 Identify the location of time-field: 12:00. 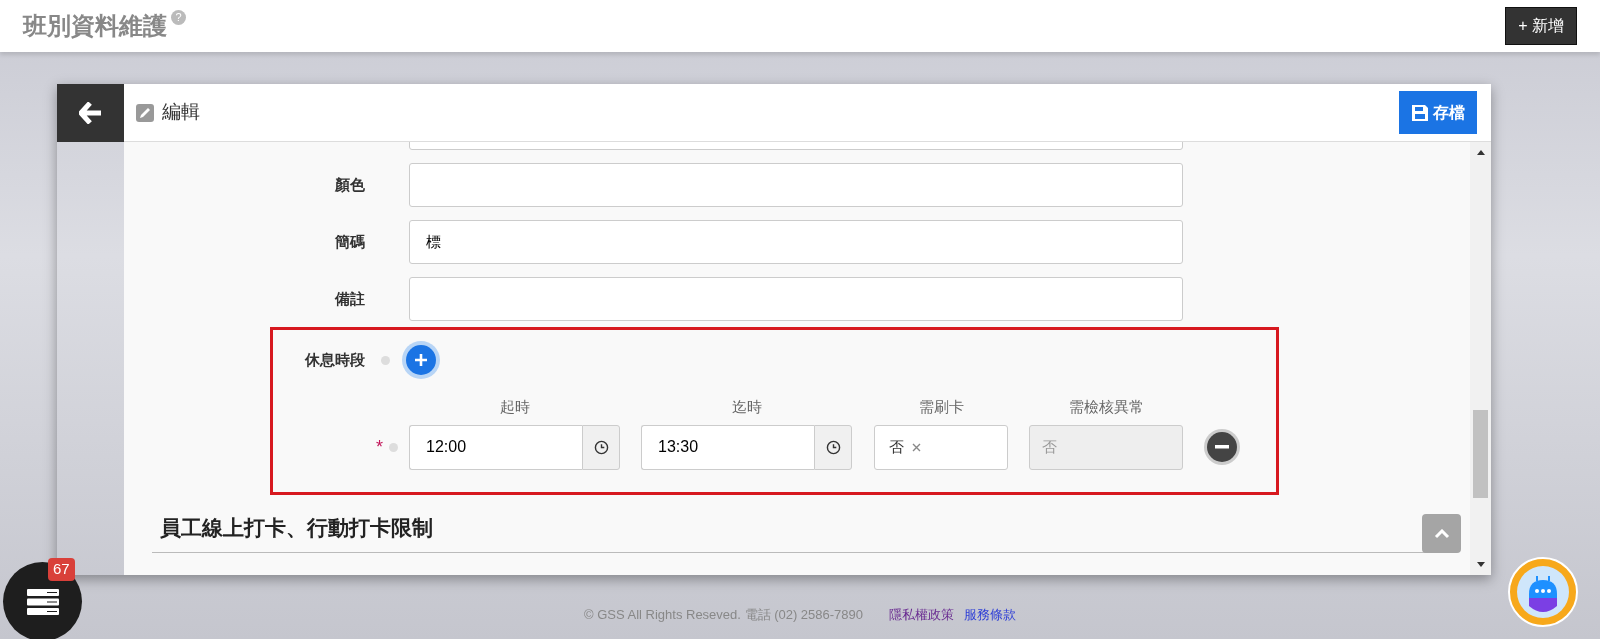
(495, 447).